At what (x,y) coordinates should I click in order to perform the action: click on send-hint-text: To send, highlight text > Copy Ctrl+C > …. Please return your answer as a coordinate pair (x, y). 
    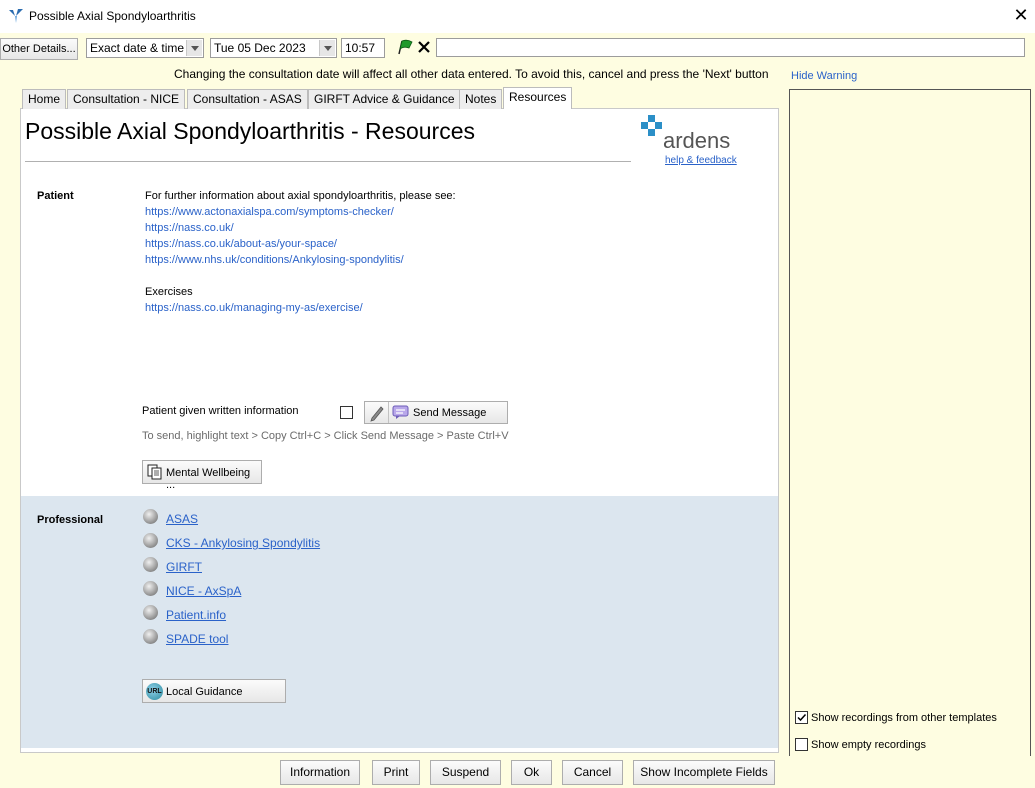
    Looking at the image, I should click on (325, 436).